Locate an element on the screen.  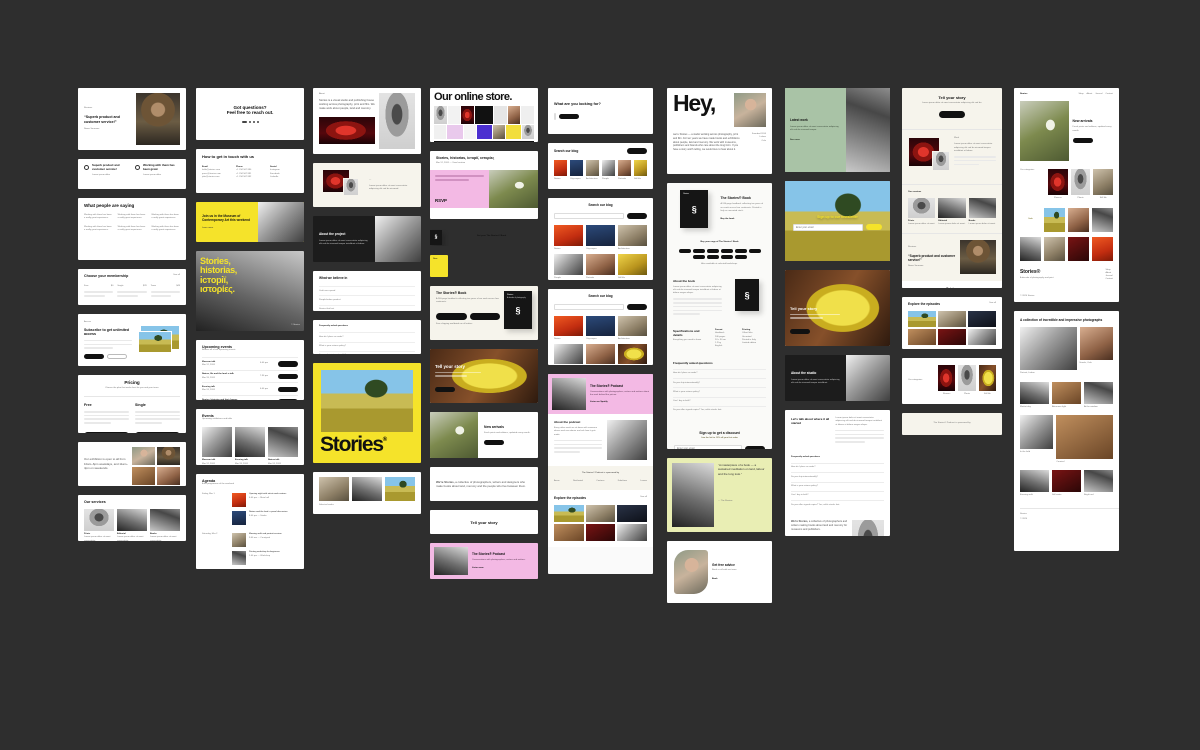
faq-7-item: Do you ship internationally? is located at coordinates (837, 476).